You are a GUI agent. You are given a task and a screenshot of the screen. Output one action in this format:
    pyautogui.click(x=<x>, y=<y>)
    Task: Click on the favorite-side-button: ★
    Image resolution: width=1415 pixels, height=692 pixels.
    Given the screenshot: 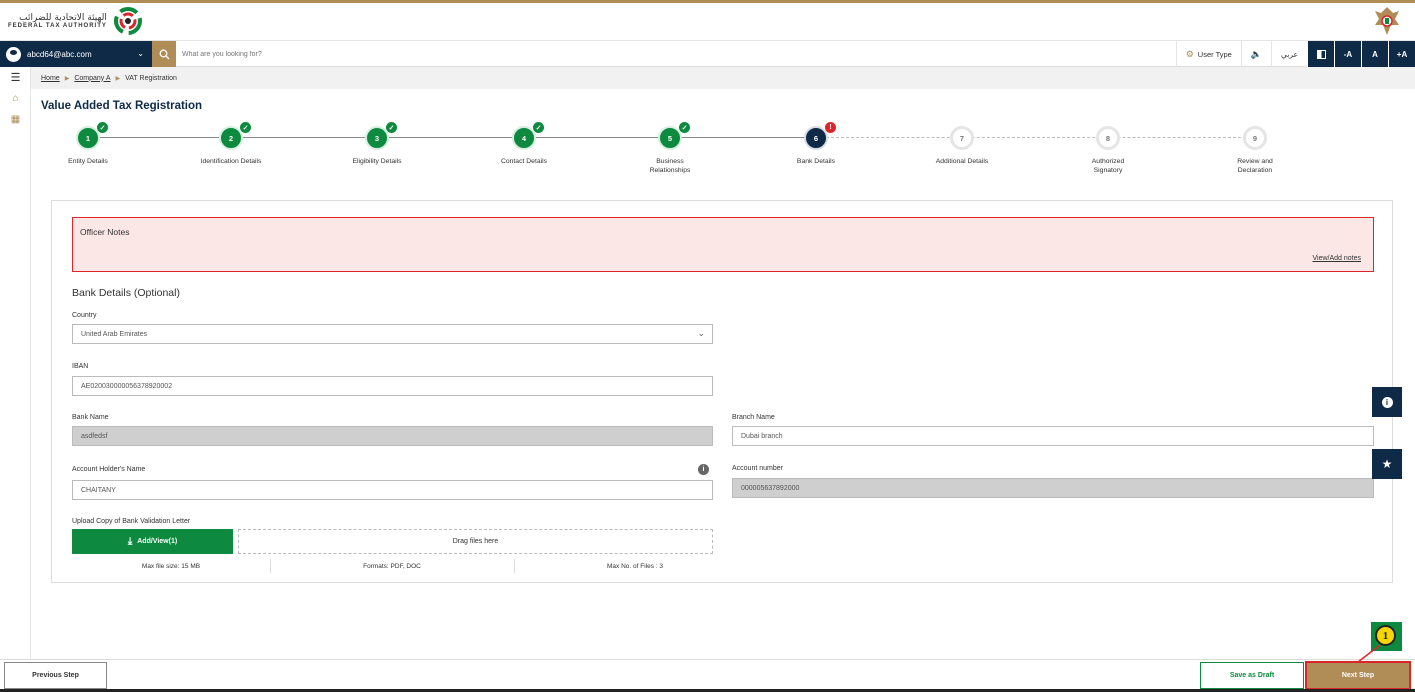 What is the action you would take?
    pyautogui.click(x=1387, y=464)
    